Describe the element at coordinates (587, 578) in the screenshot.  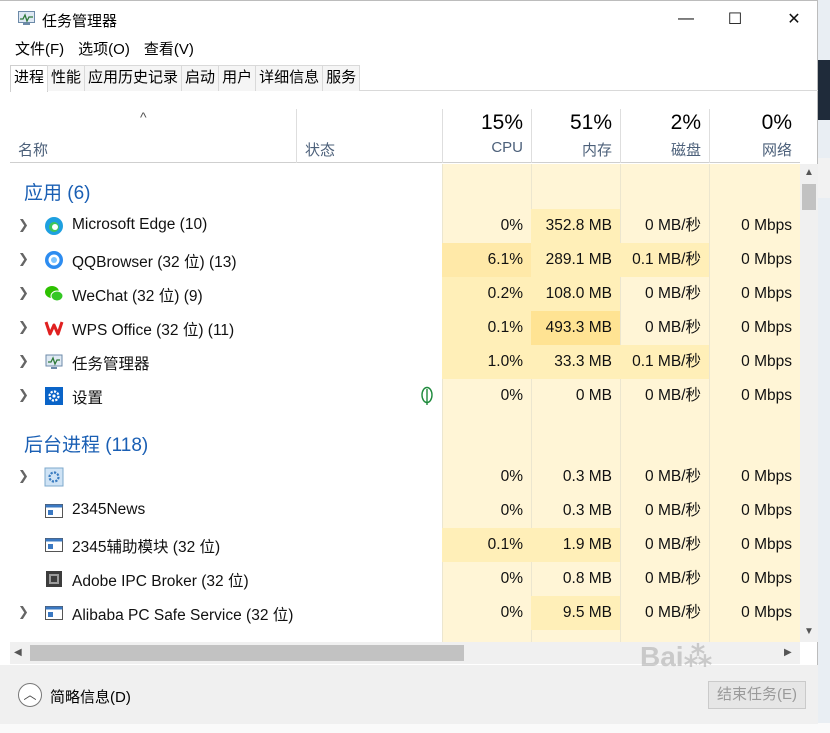
I see `cell-mem: 0.8 MB` at that location.